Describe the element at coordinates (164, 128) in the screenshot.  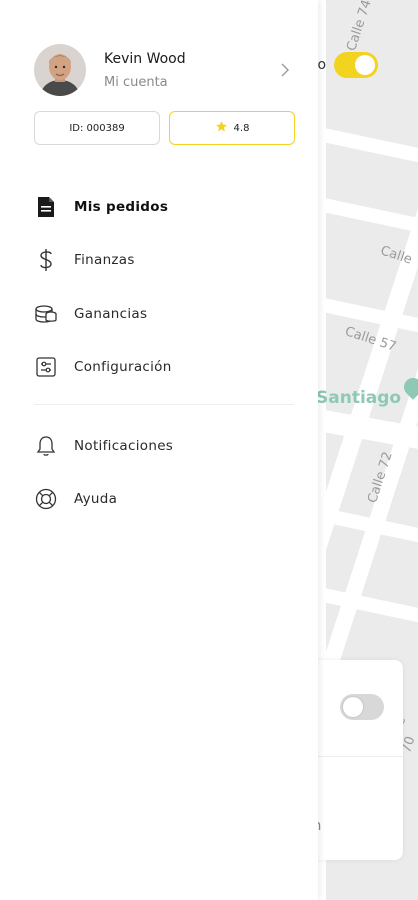
I see `profile-badges: ID: 000389 4.8` at that location.